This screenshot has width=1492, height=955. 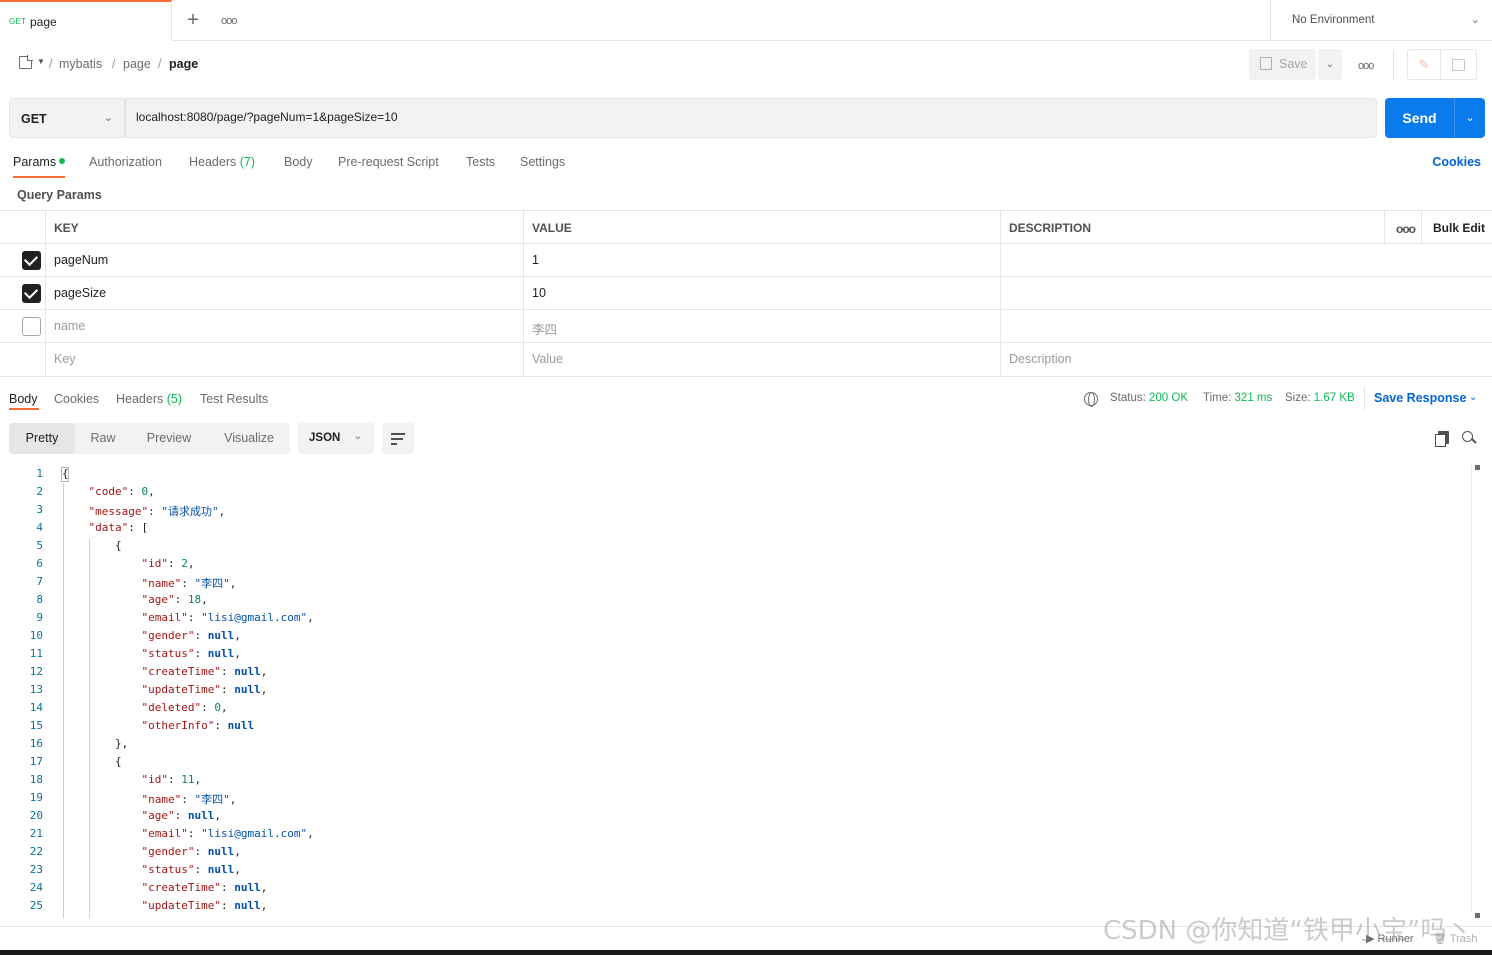 I want to click on table-more-cell: ooo, so click(x=1403, y=227).